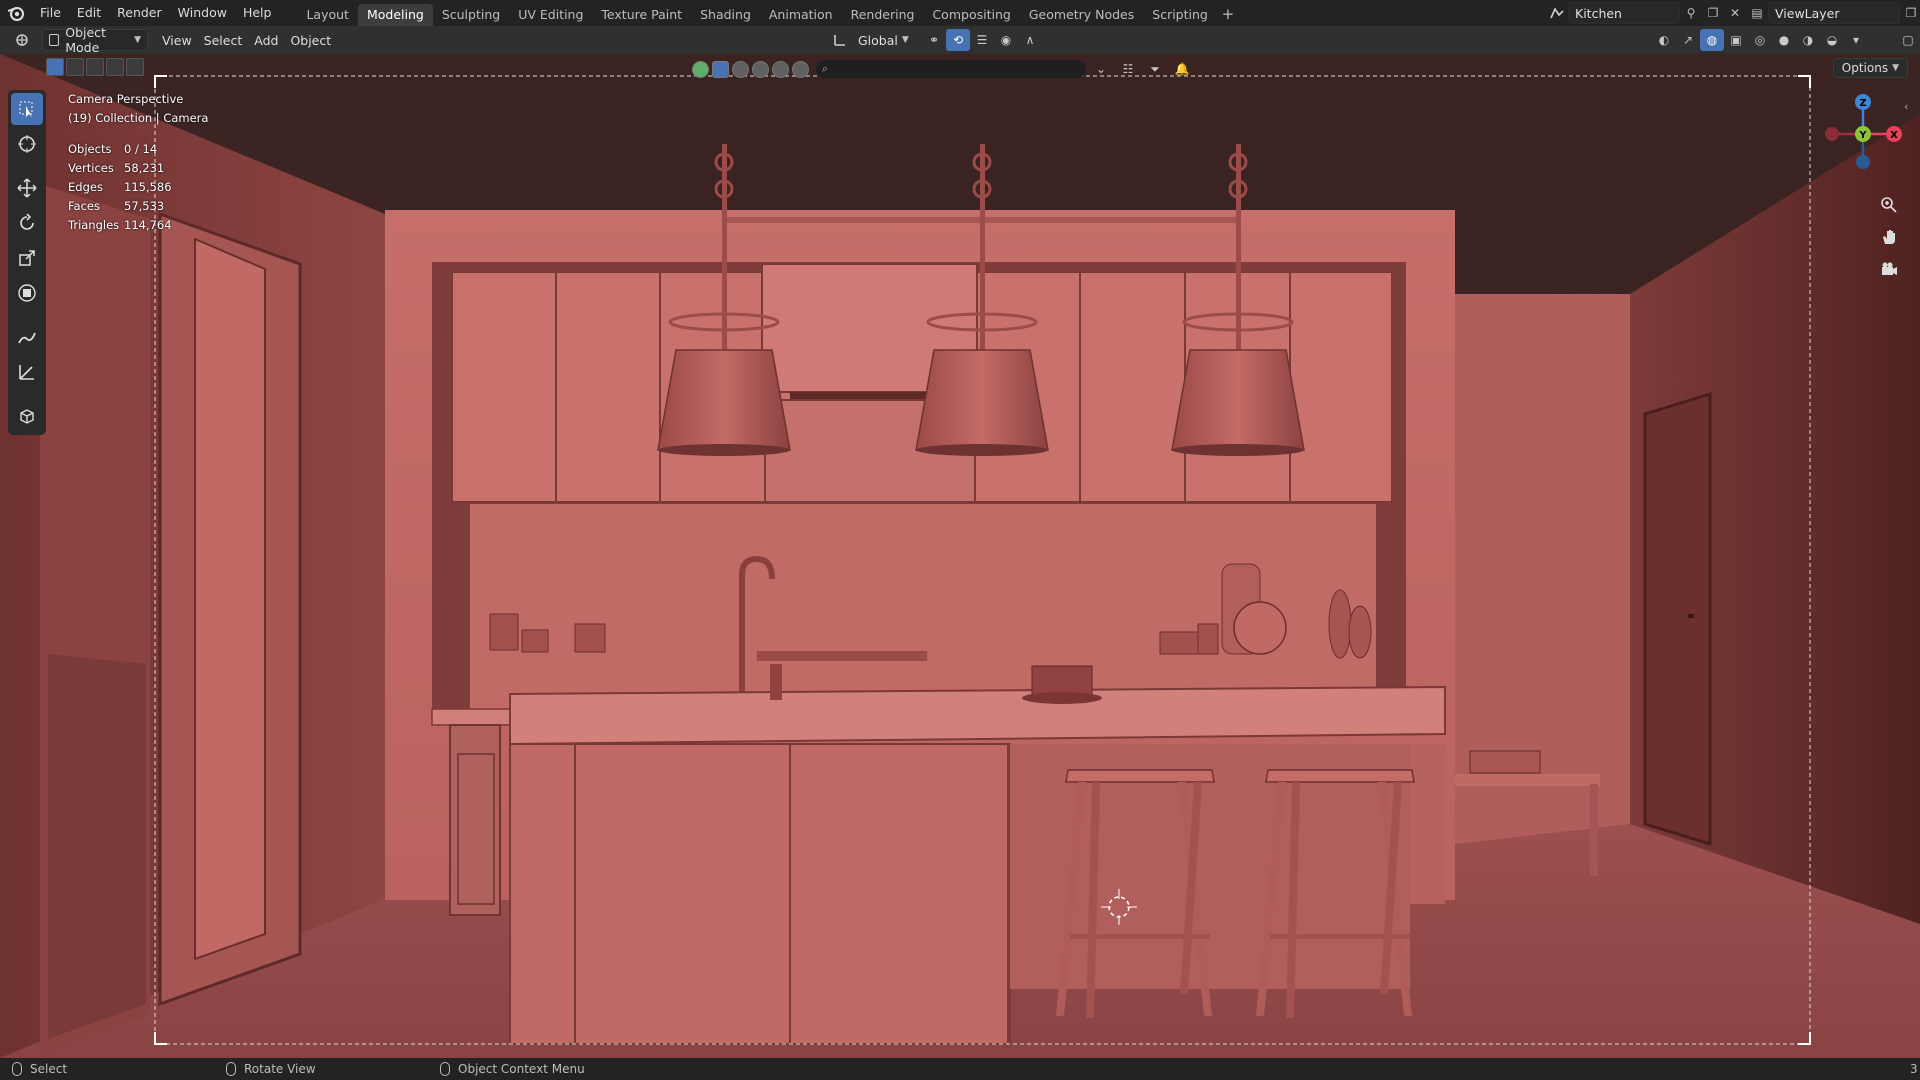  I want to click on transform-tool, so click(27, 293).